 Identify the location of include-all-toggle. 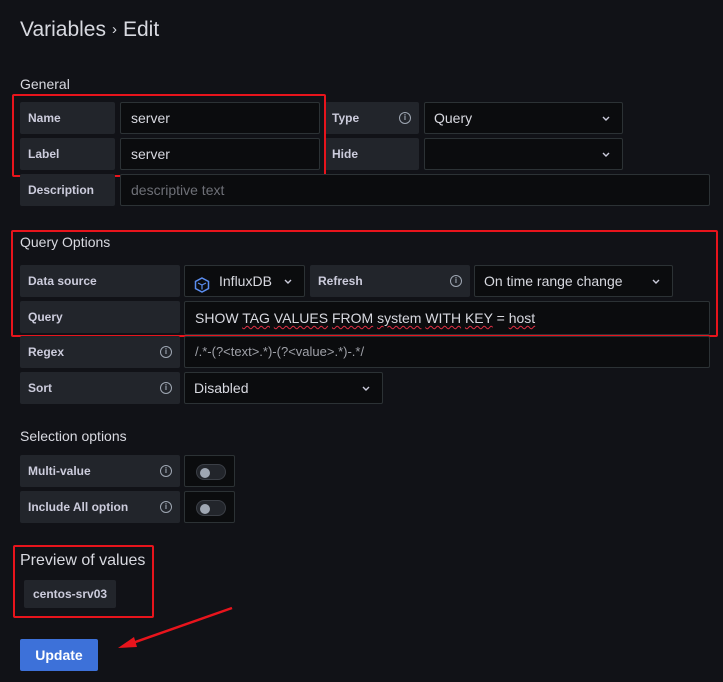
(211, 508).